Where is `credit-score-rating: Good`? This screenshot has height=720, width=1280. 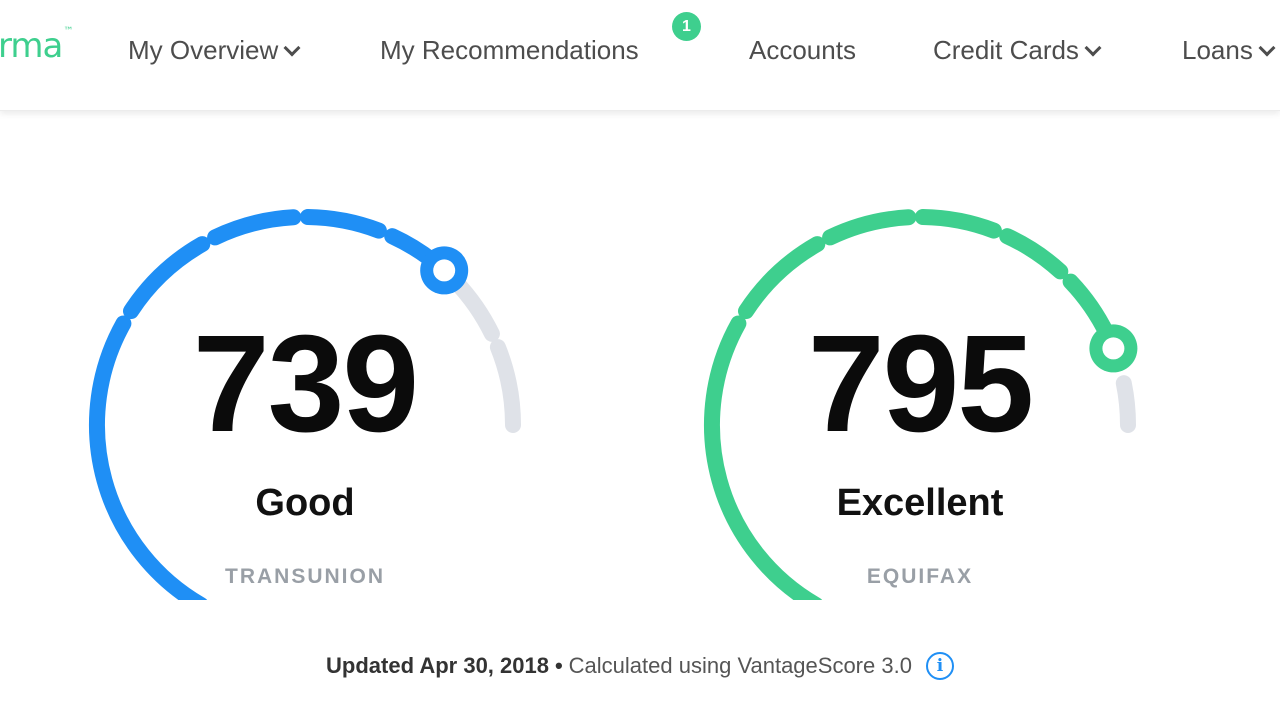
credit-score-rating: Good is located at coordinates (305, 503).